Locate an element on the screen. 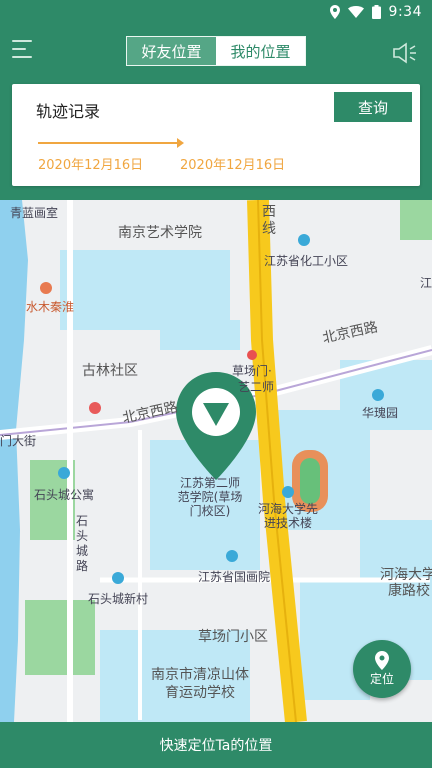 This screenshot has height=768, width=432. poi-hehai-tech-icon is located at coordinates (288, 492).